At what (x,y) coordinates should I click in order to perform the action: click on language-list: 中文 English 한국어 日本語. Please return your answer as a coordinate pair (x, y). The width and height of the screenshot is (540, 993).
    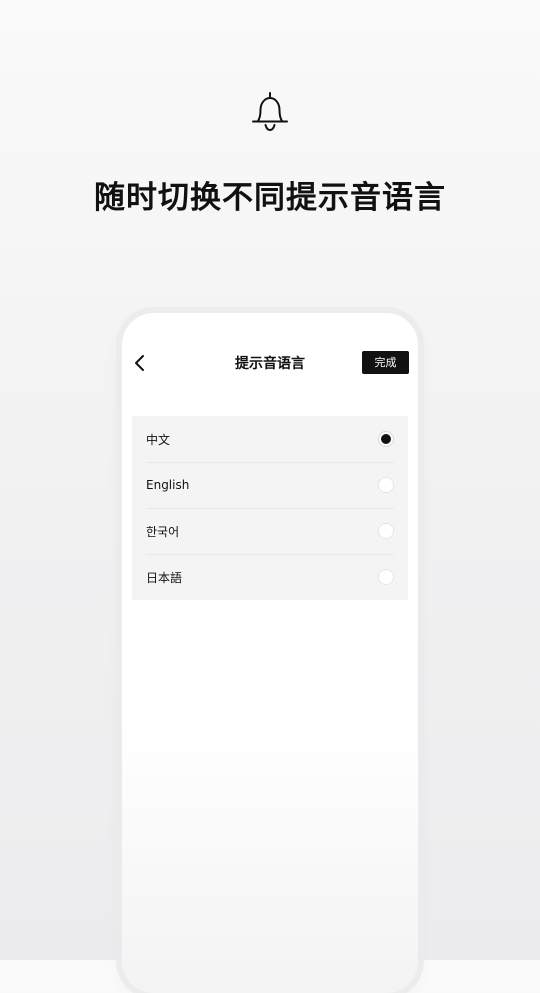
    Looking at the image, I should click on (270, 508).